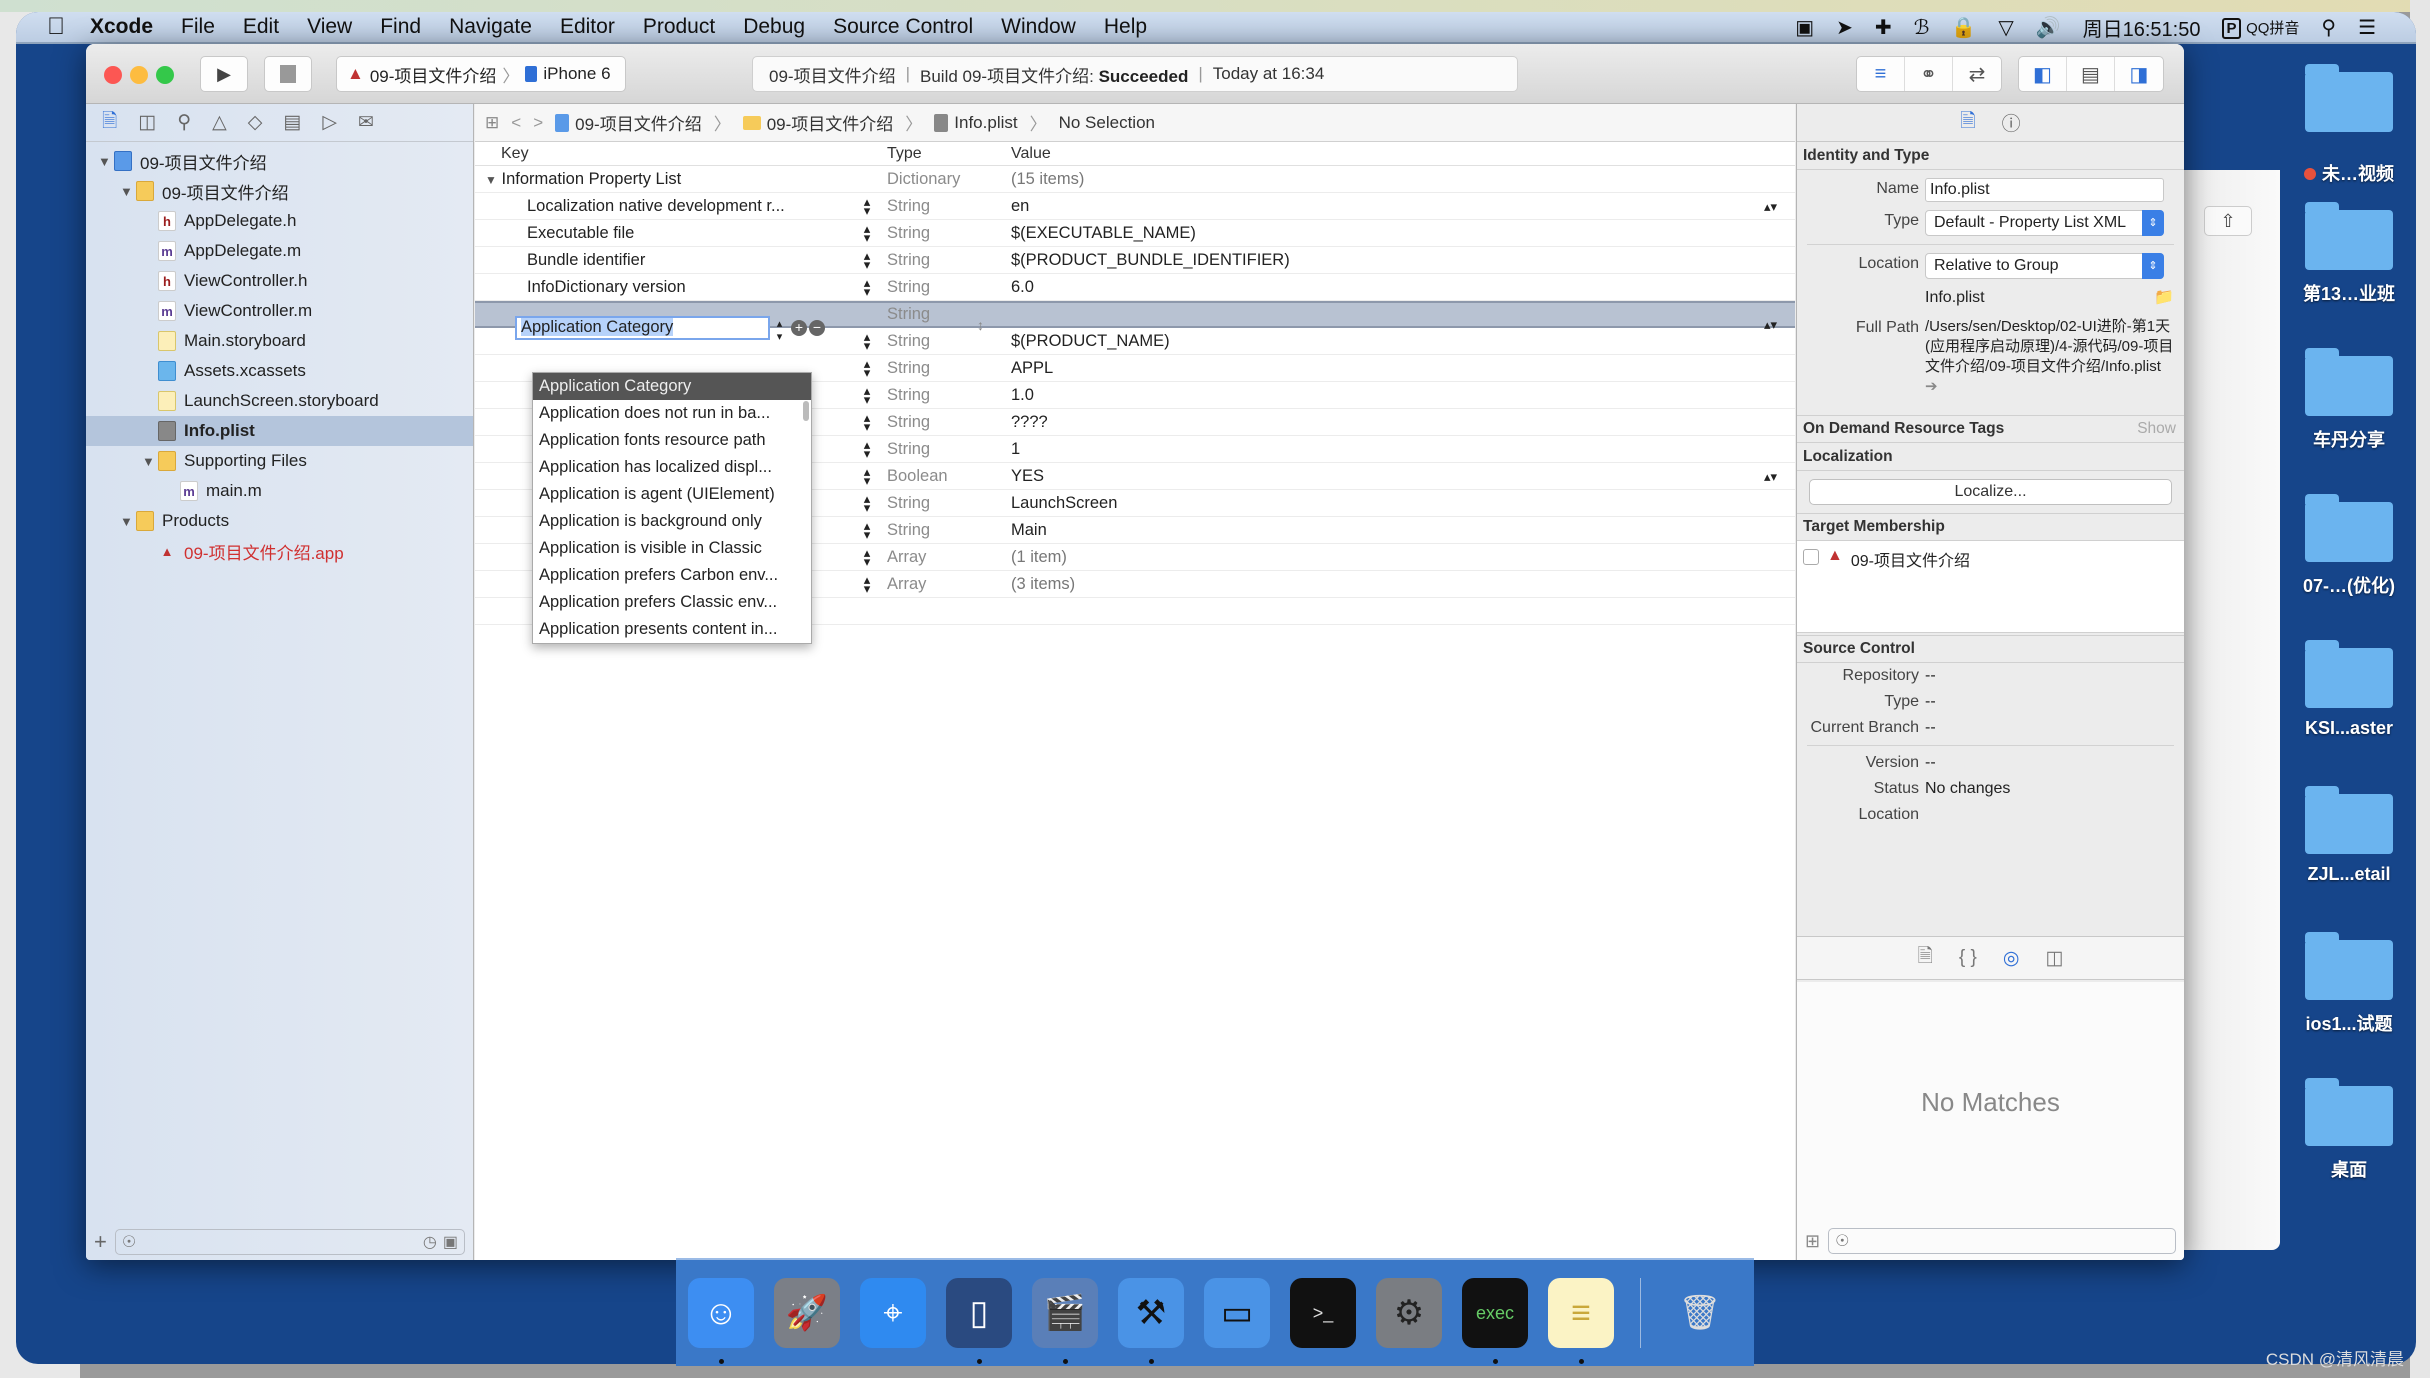 This screenshot has width=2430, height=1378. Describe the element at coordinates (1403, 557) in the screenshot. I see `plist-value: (1 item)` at that location.